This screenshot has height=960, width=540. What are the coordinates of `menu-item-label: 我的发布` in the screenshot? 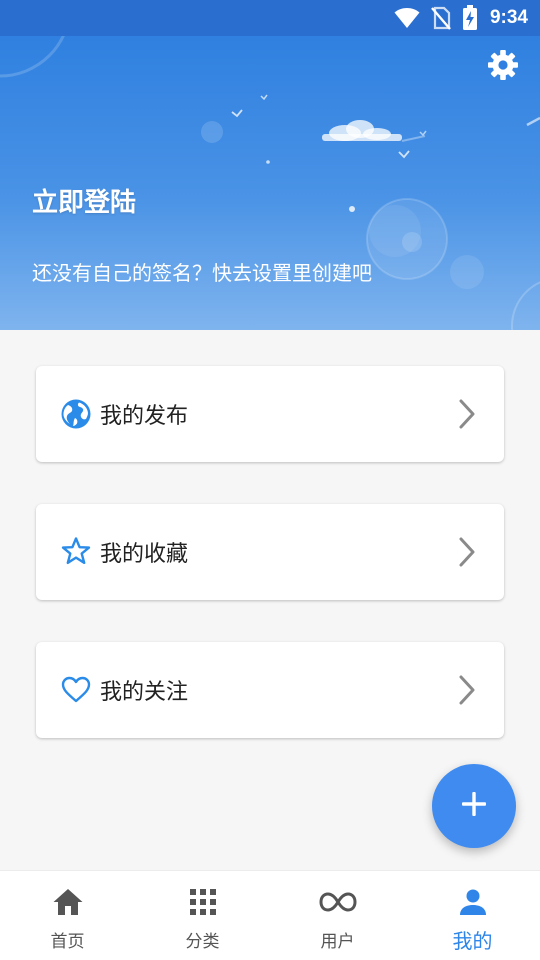 It's located at (144, 416).